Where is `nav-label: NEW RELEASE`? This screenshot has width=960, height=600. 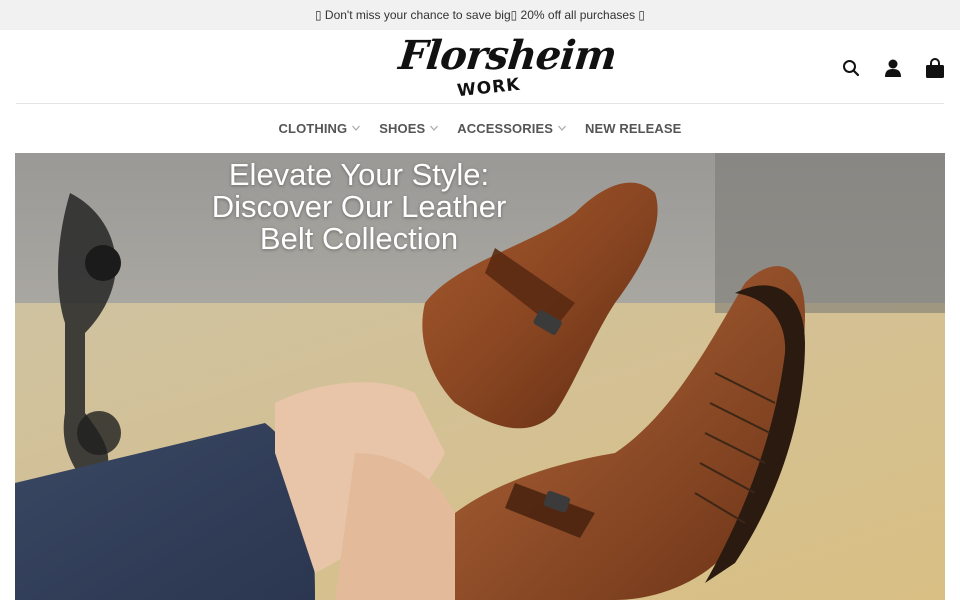 nav-label: NEW RELEASE is located at coordinates (633, 128).